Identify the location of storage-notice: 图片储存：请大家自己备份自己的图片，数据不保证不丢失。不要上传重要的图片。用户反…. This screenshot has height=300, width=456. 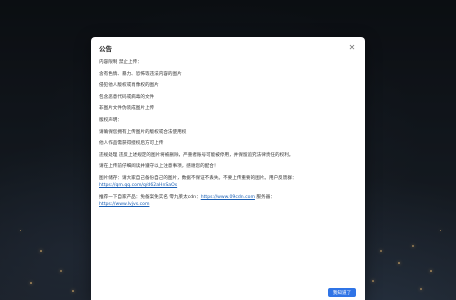
(228, 182).